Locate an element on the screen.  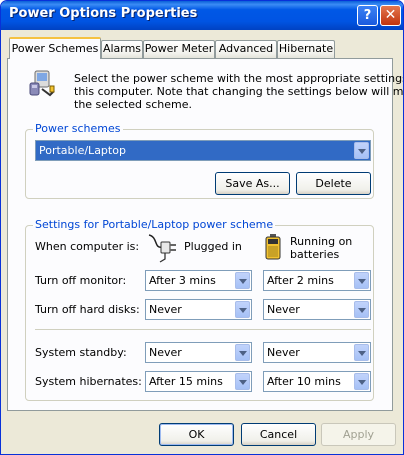
hibernate-battery-value: After 10 mins is located at coordinates (304, 381).